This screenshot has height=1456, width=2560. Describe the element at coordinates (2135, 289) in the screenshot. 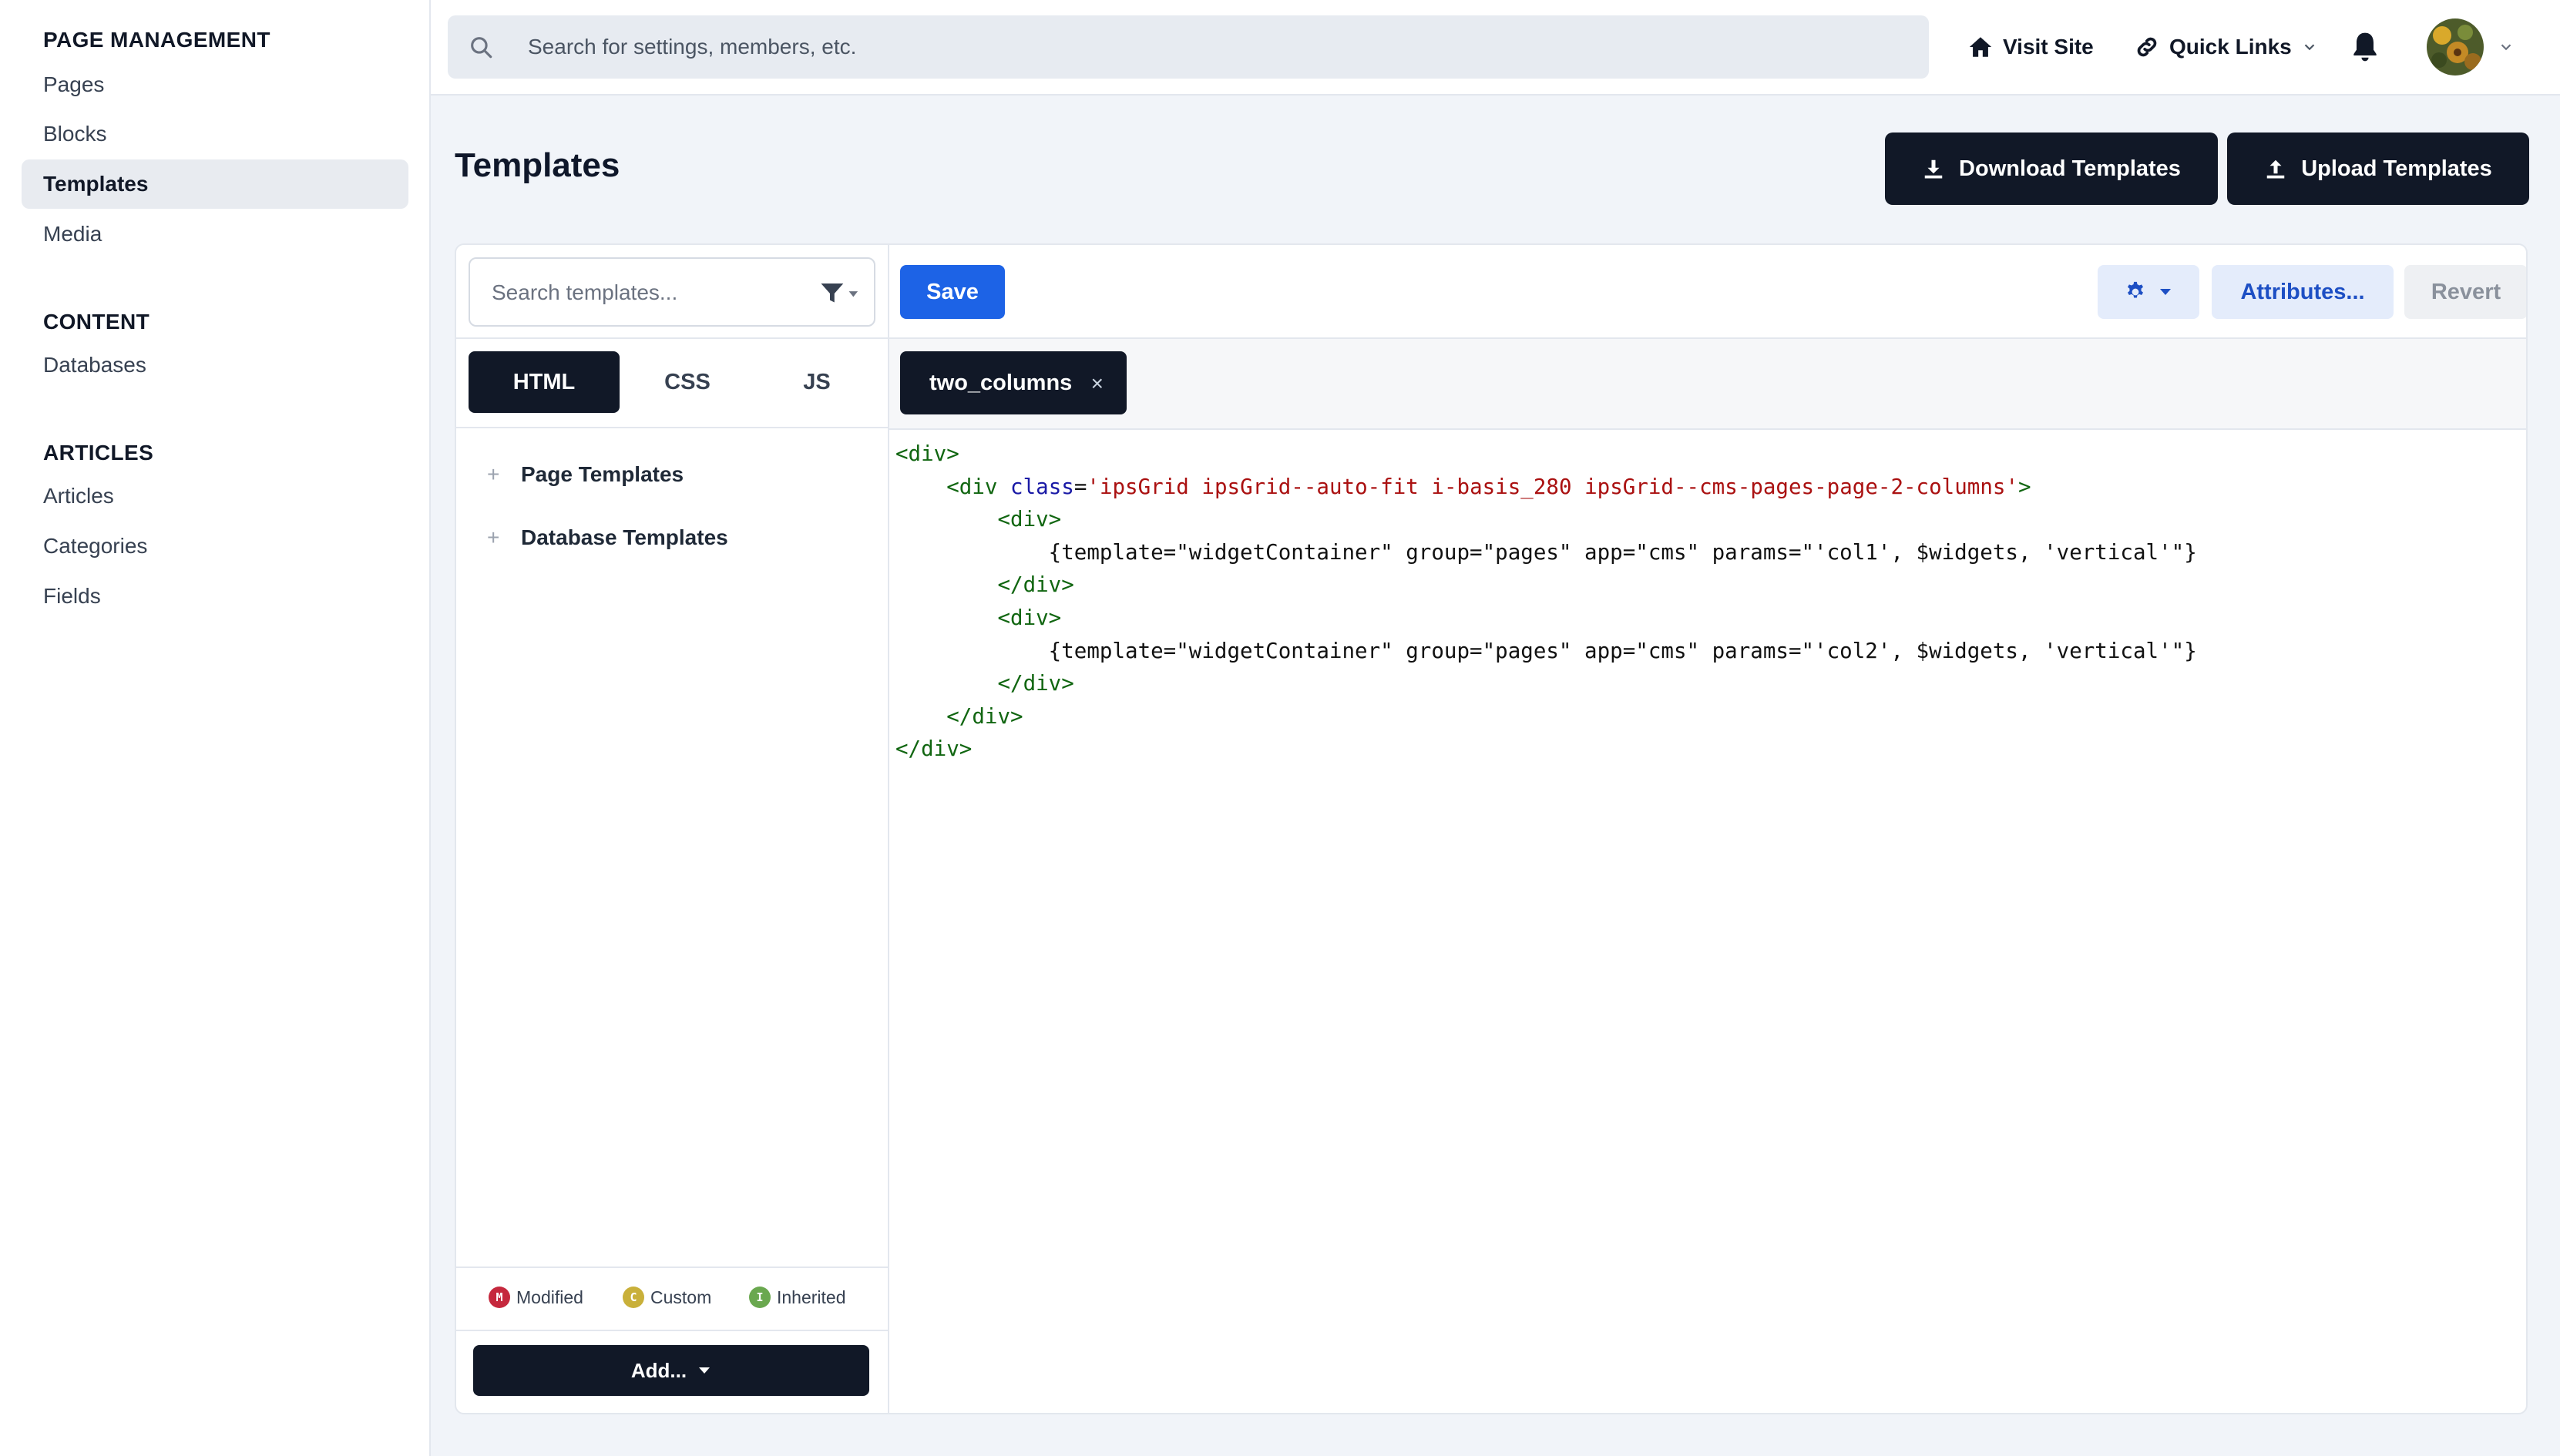

I see `gear-icon` at that location.